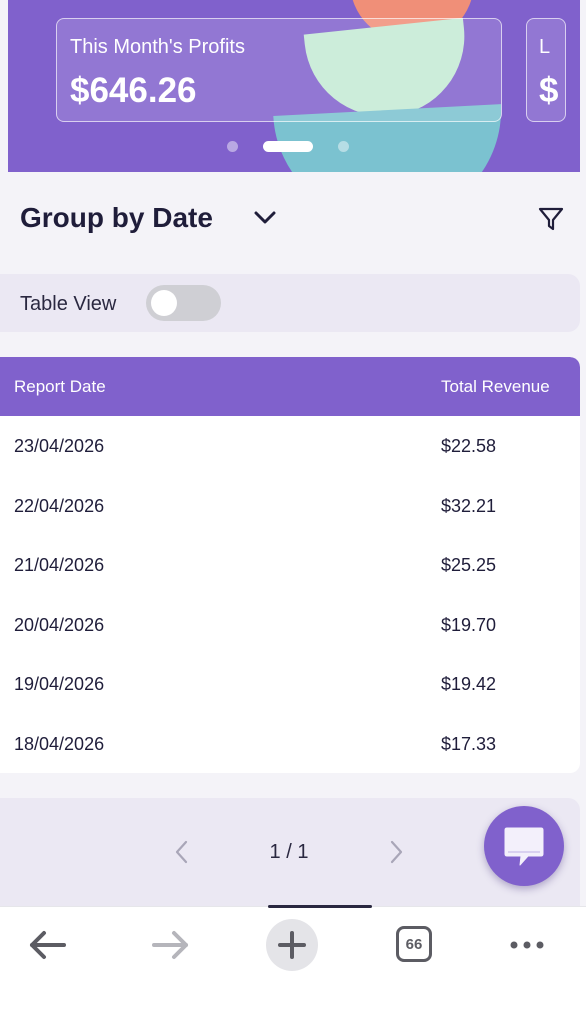 The height and width of the screenshot is (1024, 586). I want to click on table-row: 20/04/2026 $19.70, so click(290, 625).